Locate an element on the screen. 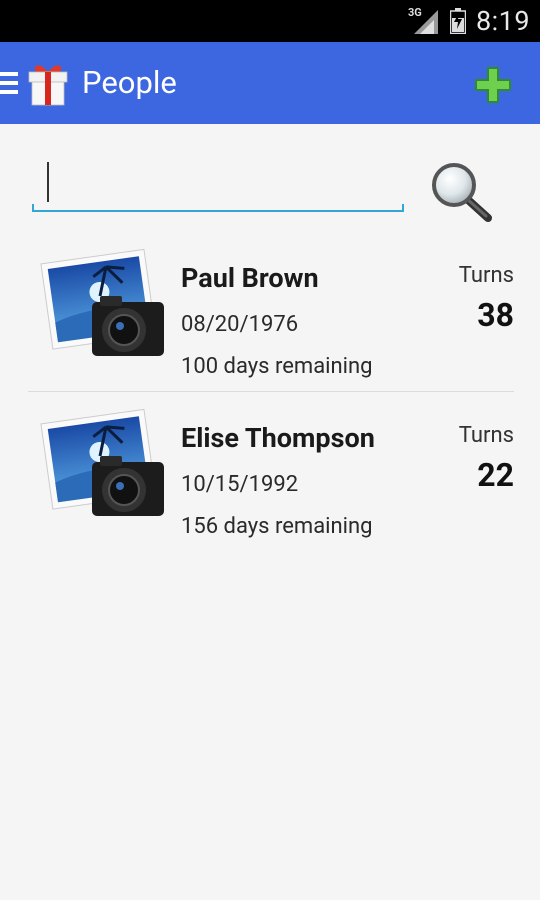 The width and height of the screenshot is (540, 900). signal-icon: 3G is located at coordinates (424, 20).